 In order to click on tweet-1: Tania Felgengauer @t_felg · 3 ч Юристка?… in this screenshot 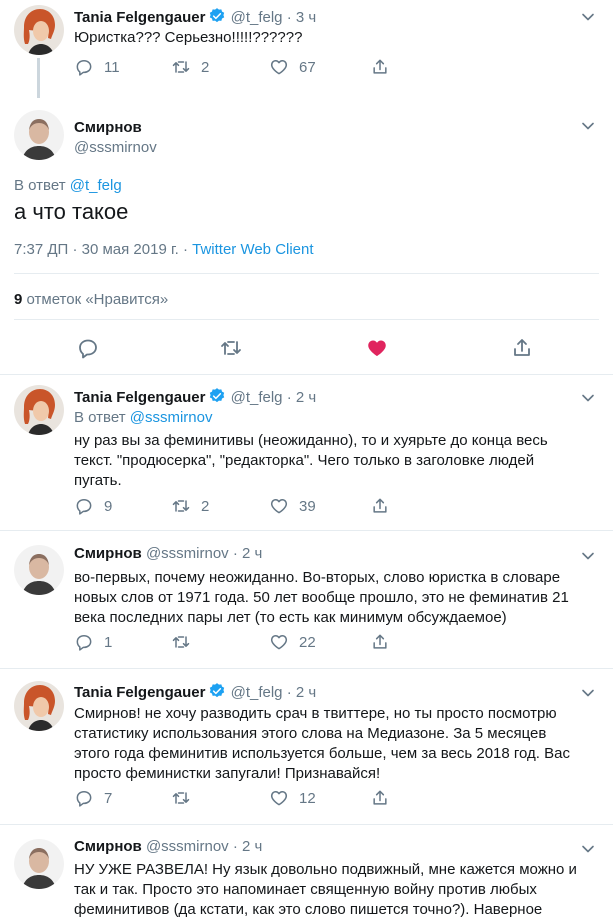, I will do `click(306, 49)`.